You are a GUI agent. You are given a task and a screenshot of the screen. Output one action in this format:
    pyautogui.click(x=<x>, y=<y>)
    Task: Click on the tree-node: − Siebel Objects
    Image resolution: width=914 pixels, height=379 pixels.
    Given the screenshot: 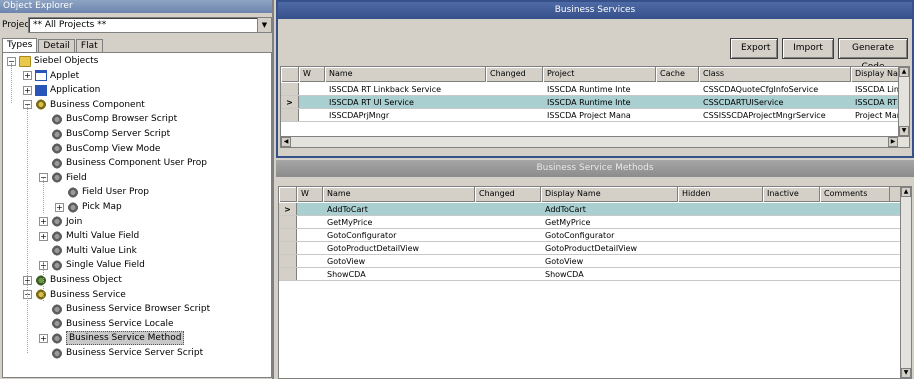 What is the action you would take?
    pyautogui.click(x=52, y=61)
    